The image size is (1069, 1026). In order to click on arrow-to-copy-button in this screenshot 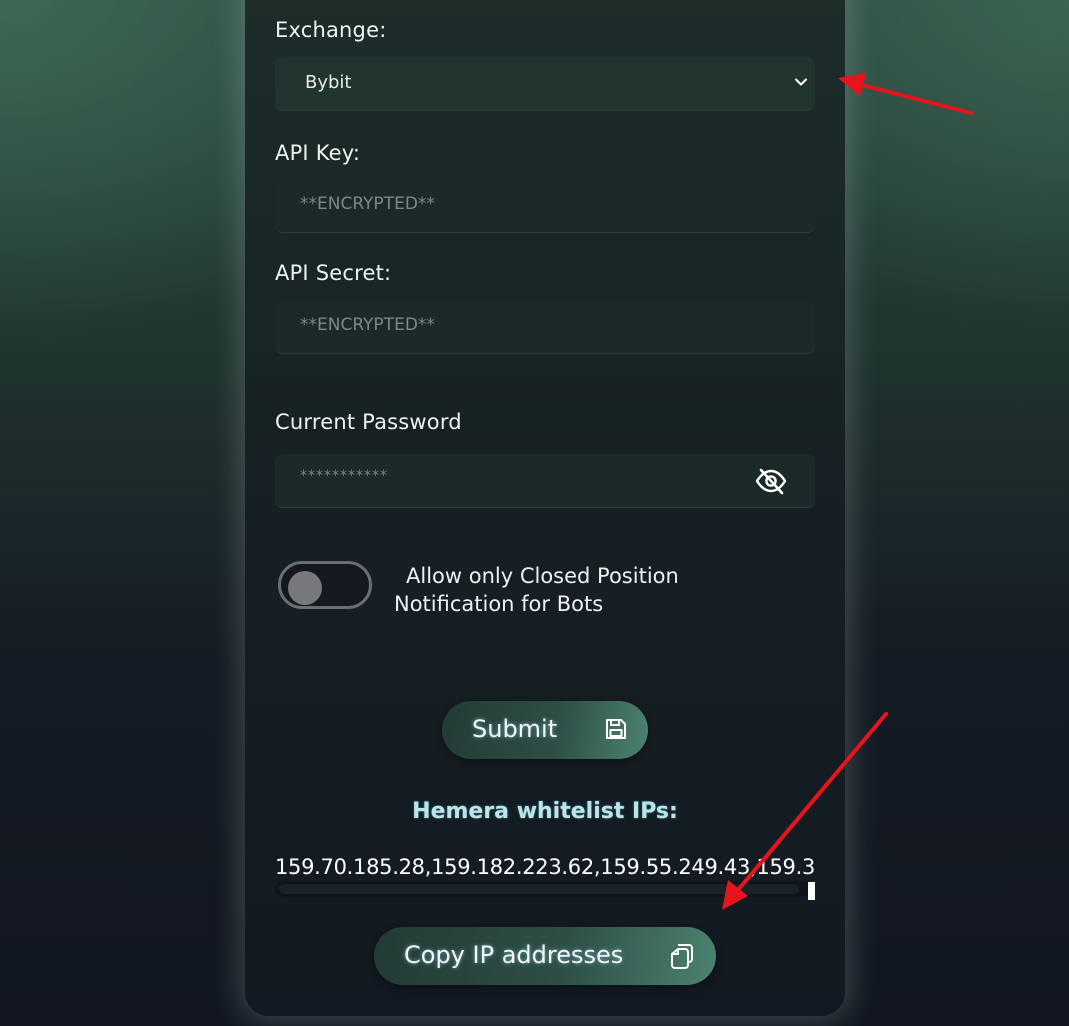, I will do `click(805, 811)`.